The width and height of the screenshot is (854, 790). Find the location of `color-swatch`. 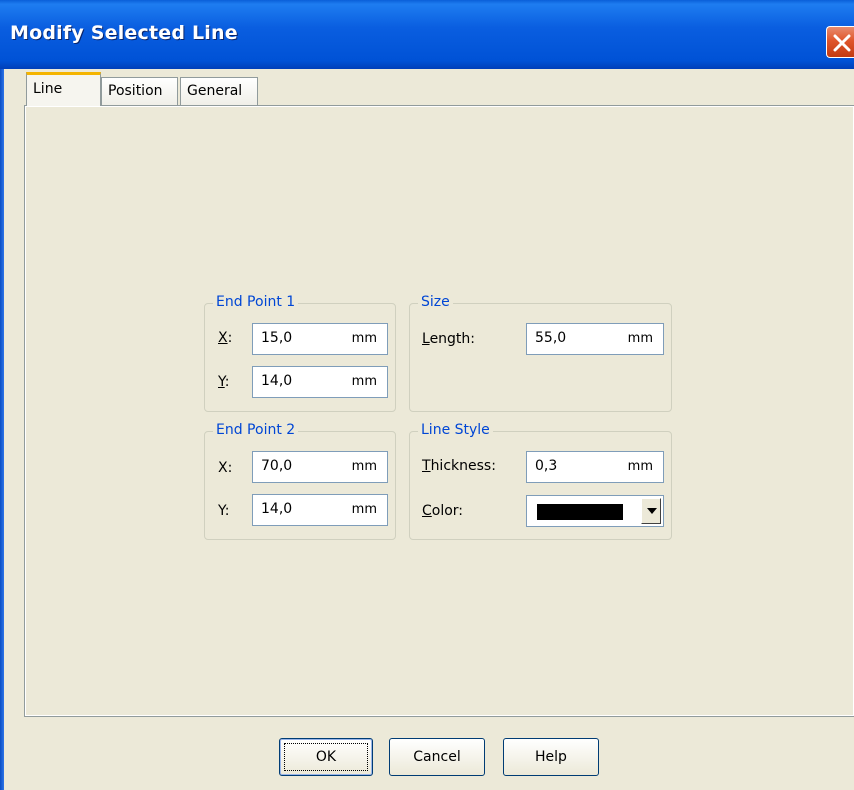

color-swatch is located at coordinates (580, 512).